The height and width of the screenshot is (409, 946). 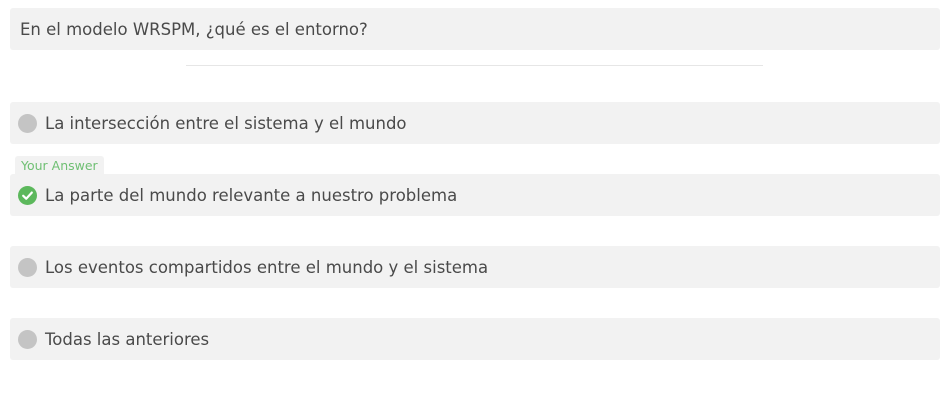 What do you see at coordinates (474, 65) in the screenshot?
I see `divider` at bounding box center [474, 65].